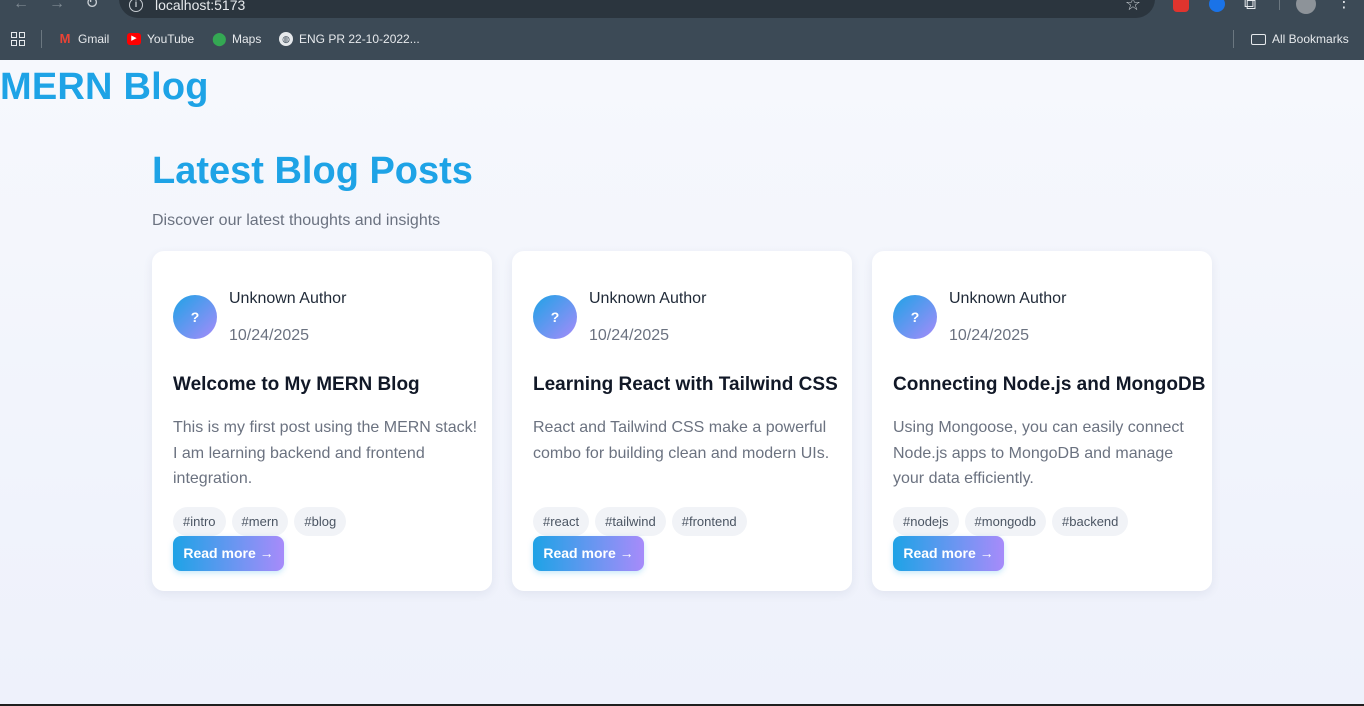  I want to click on toolbar-divider, so click(1279, 5).